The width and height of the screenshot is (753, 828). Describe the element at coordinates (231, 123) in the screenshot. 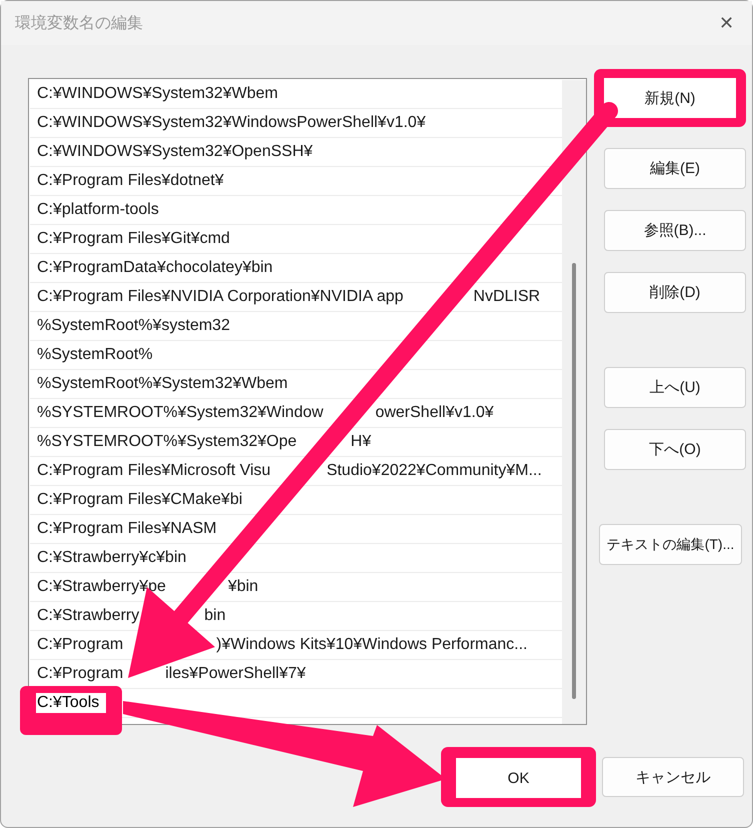

I see `list-item-text: C:¥WINDOWS¥System32¥WindowsPowerShell¥v1.0¥` at that location.